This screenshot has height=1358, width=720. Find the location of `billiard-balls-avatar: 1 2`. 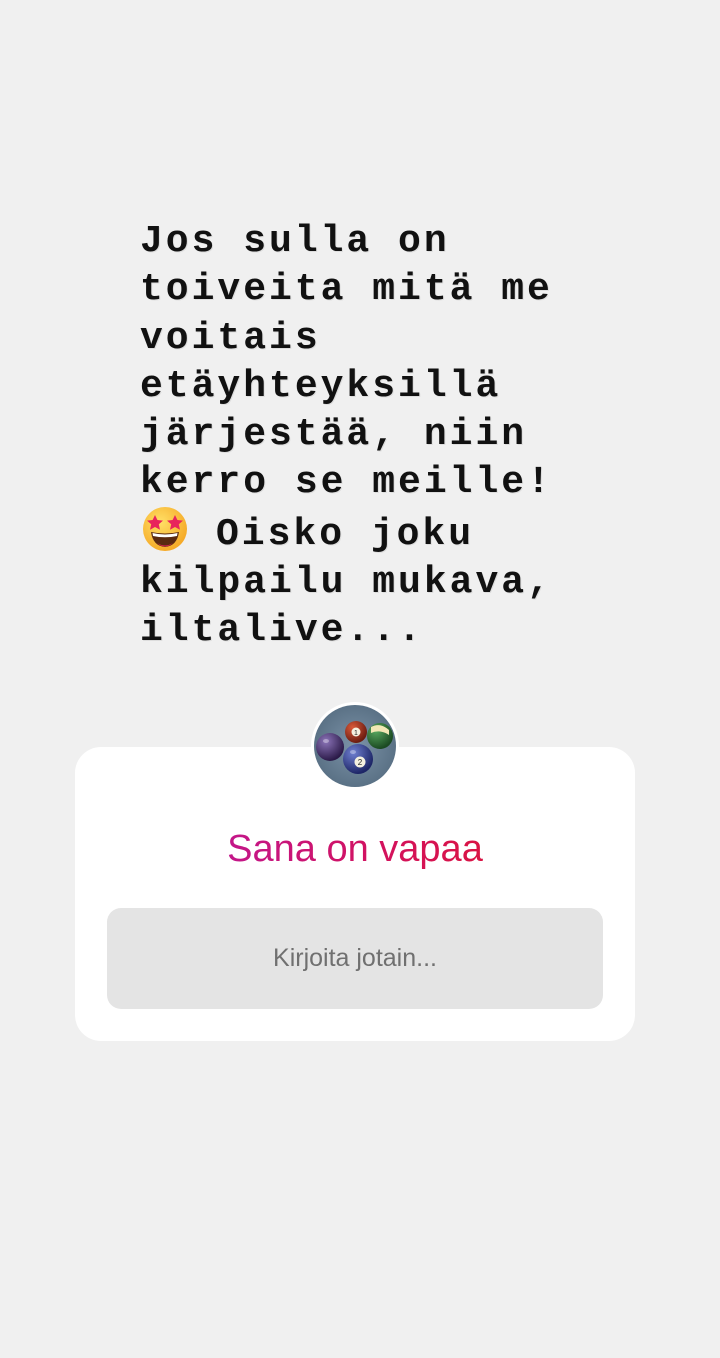

billiard-balls-avatar: 1 2 is located at coordinates (355, 746).